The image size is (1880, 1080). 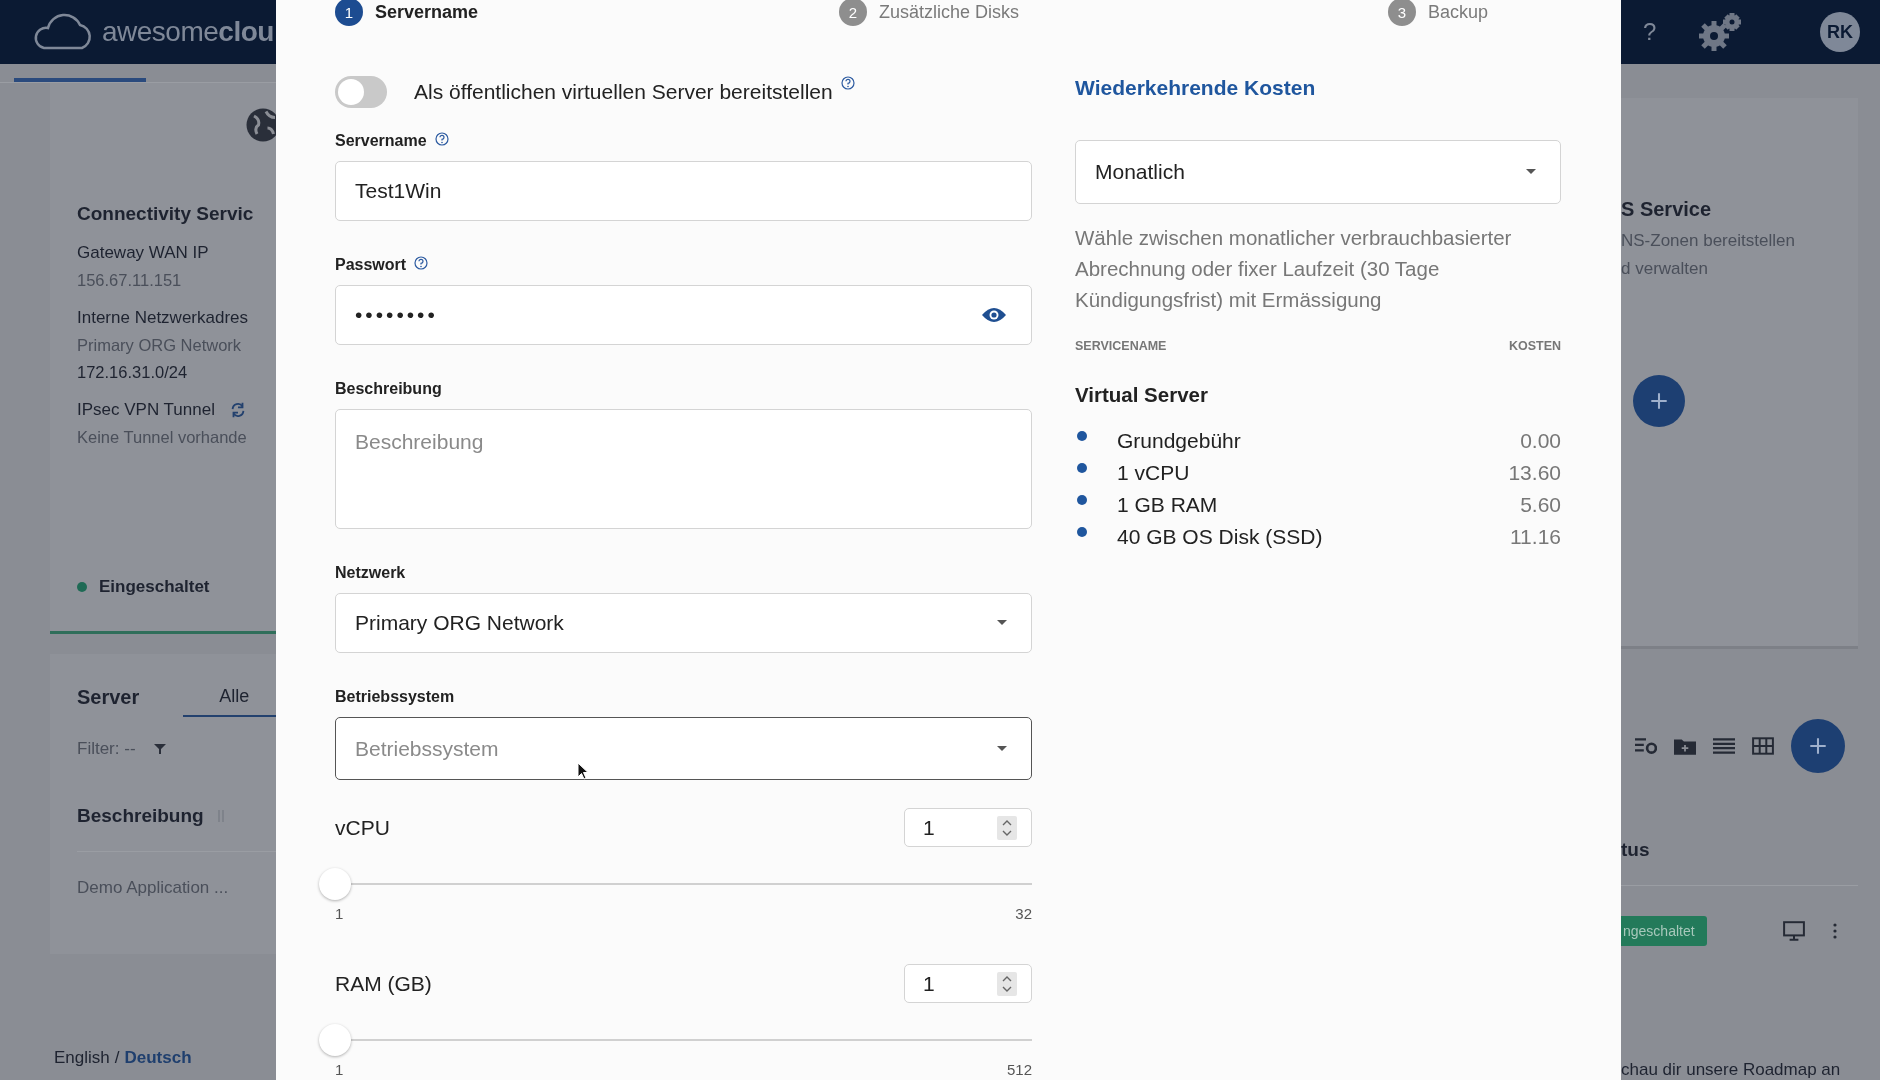 What do you see at coordinates (1019, 1069) in the screenshot?
I see `slider-max: 512` at bounding box center [1019, 1069].